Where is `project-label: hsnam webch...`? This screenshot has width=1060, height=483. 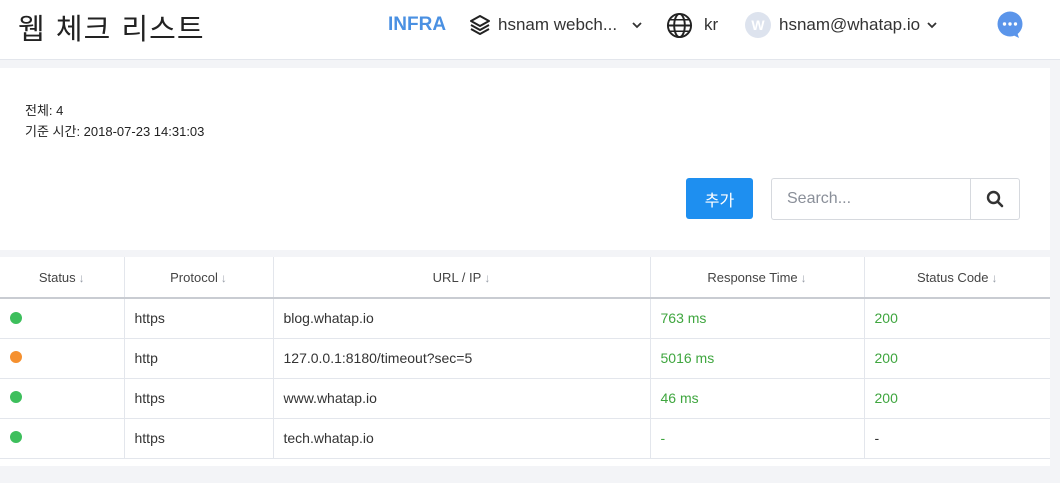 project-label: hsnam webch... is located at coordinates (558, 24).